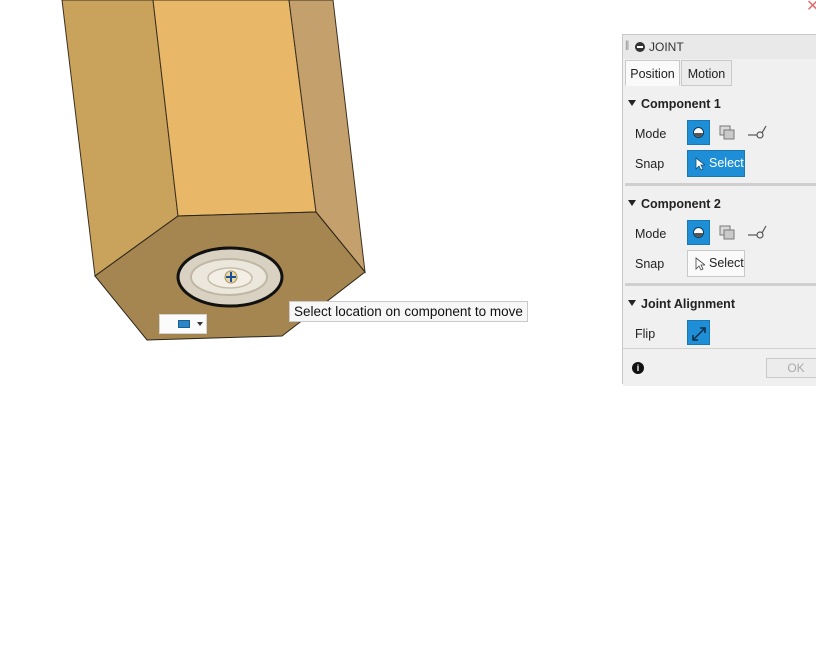  I want to click on component1-select-label: Select, so click(726, 163).